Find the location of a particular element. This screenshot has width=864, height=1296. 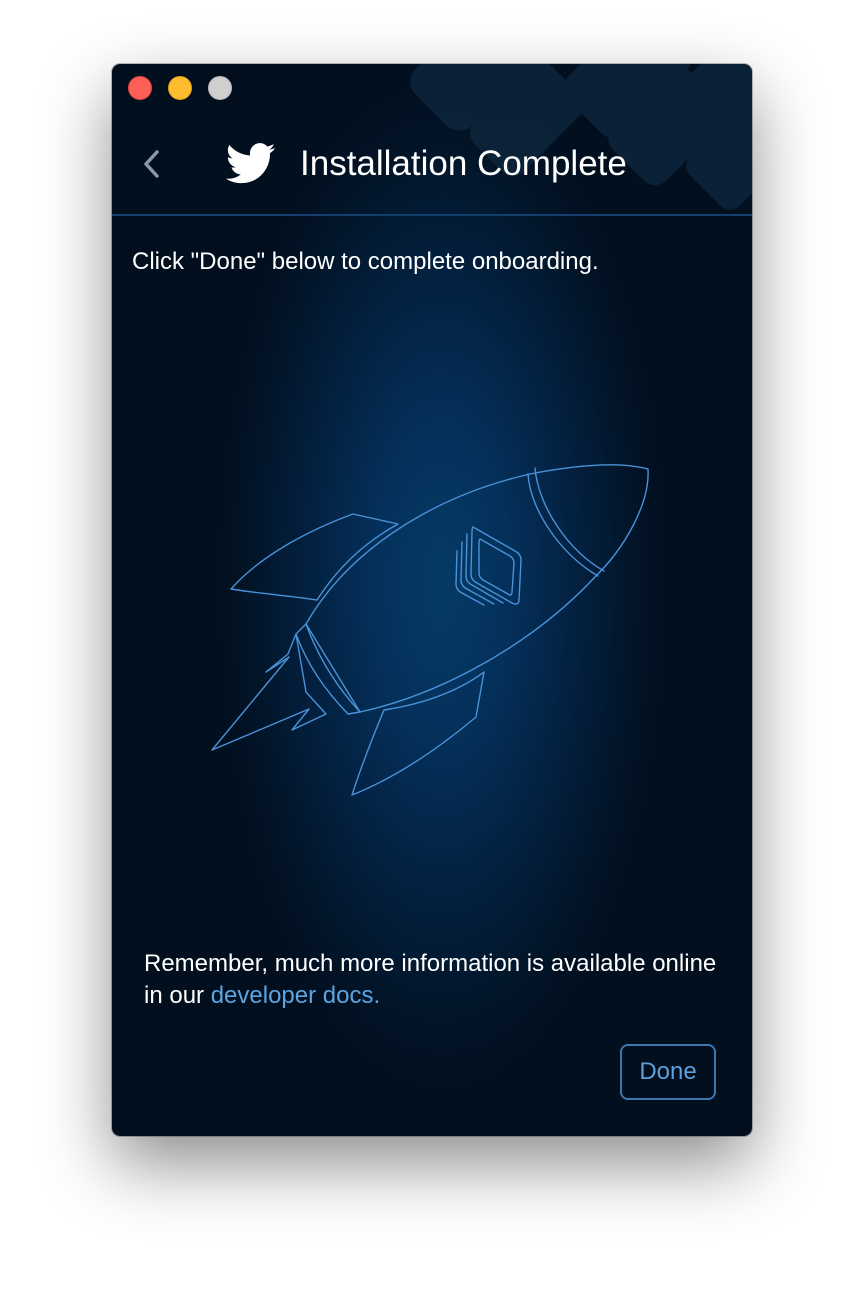

developer-docs-link: developer docs. is located at coordinates (295, 995).